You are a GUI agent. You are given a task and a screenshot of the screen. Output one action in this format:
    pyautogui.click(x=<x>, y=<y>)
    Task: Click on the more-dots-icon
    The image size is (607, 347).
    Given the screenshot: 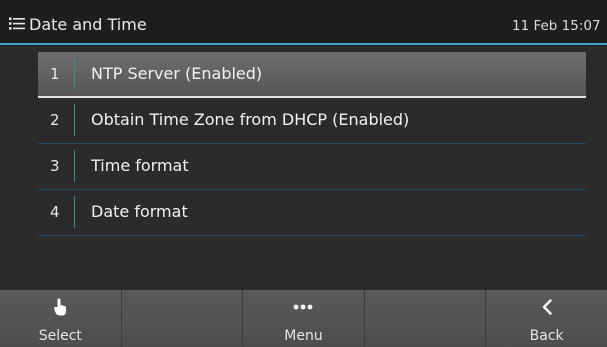 What is the action you would take?
    pyautogui.click(x=303, y=307)
    